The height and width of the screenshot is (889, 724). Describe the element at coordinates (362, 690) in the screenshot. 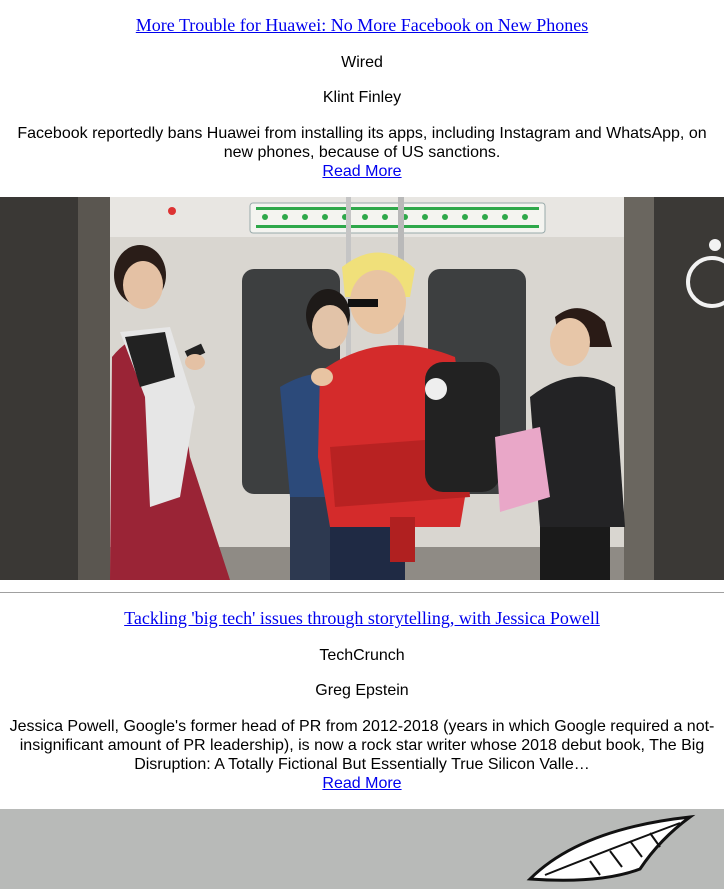

I see `article-author: Greg Epstein` at that location.